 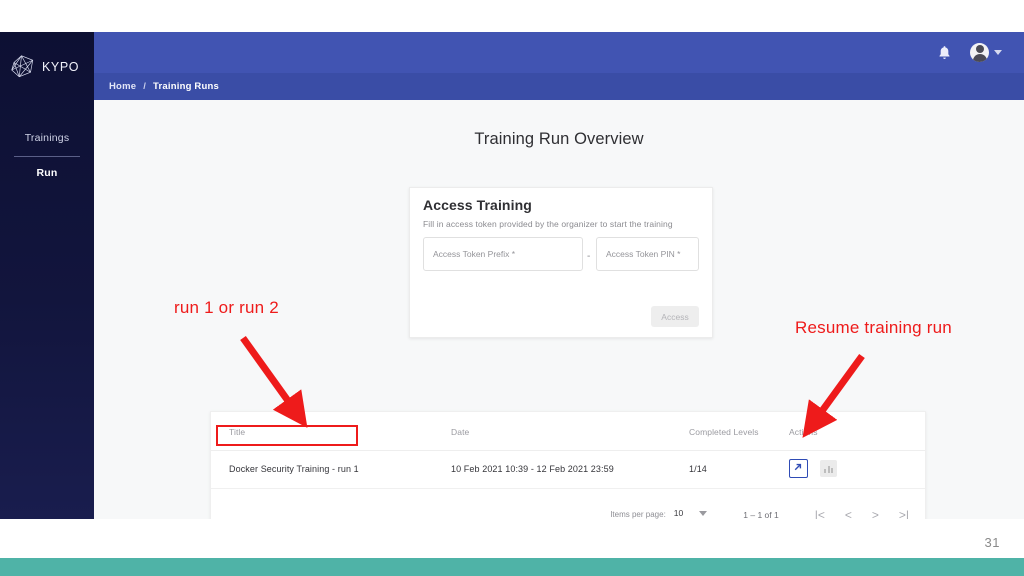 What do you see at coordinates (813, 468) in the screenshot?
I see `cell-actions` at bounding box center [813, 468].